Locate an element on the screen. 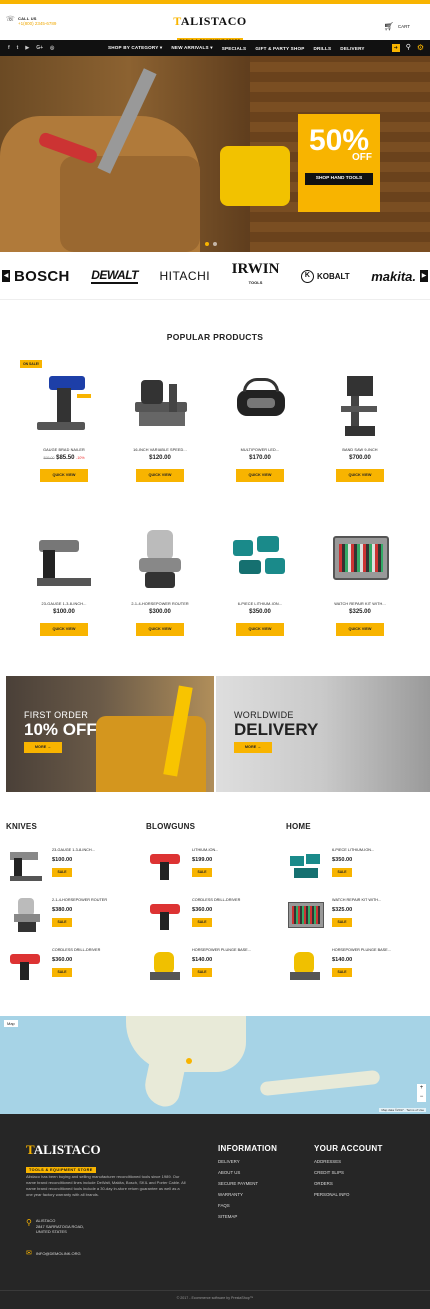 Image resolution: width=430 pixels, height=1309 pixels. mini-product: WATCH REPAIR KIT WITH... $325.00 SALE is located at coordinates (356, 920).